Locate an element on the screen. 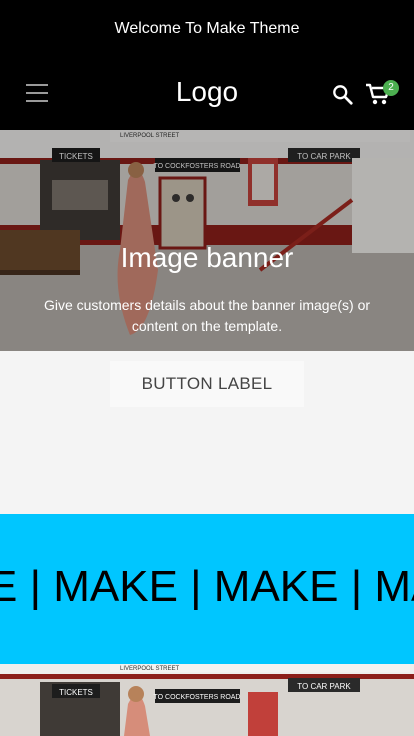  svg-text: TICKETS is located at coordinates (76, 692).